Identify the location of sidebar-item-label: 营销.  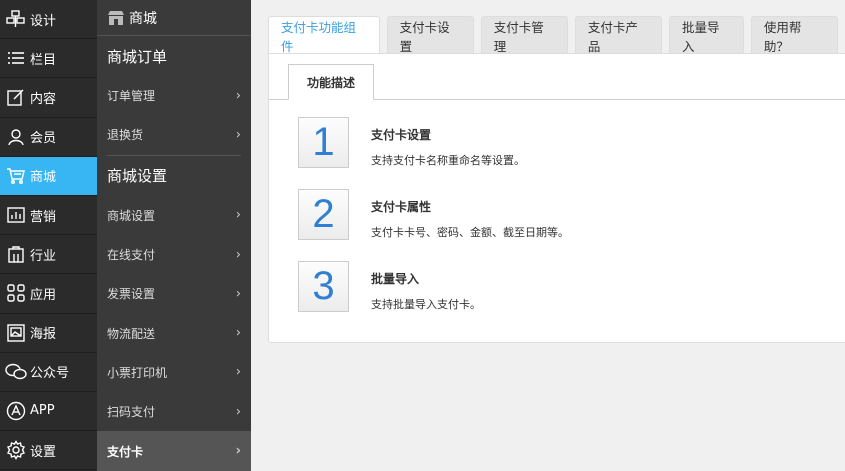
(43, 217).